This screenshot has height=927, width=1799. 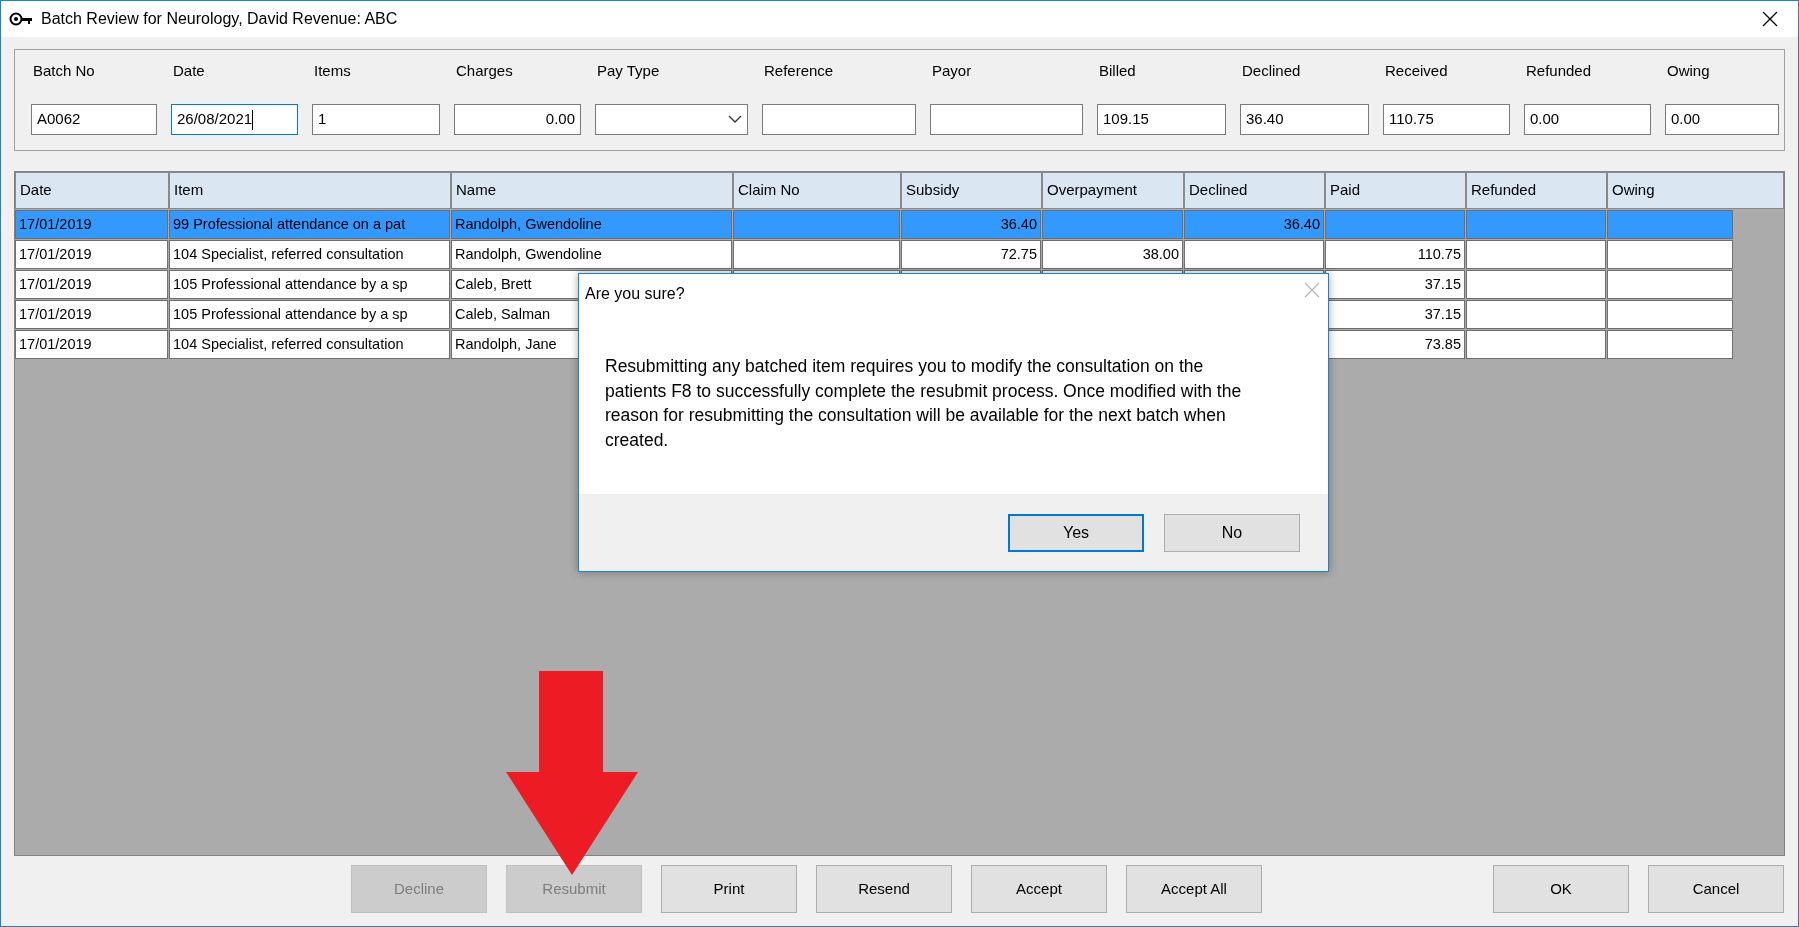 I want to click on column-header: Claim No, so click(x=817, y=190).